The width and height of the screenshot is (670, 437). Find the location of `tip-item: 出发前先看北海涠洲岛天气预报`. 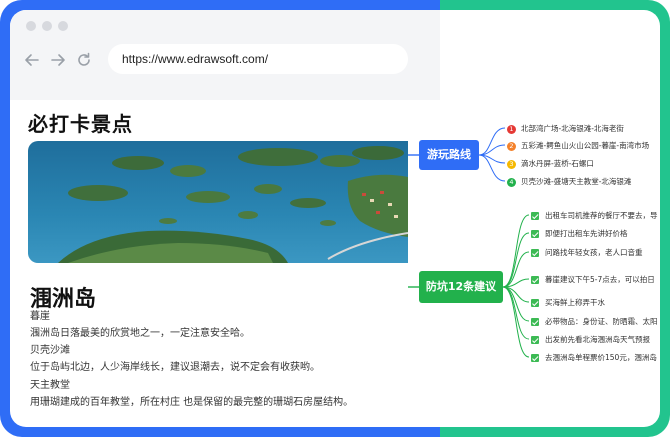

tip-item: 出发前先看北海涠洲岛天气预报 is located at coordinates (590, 339).